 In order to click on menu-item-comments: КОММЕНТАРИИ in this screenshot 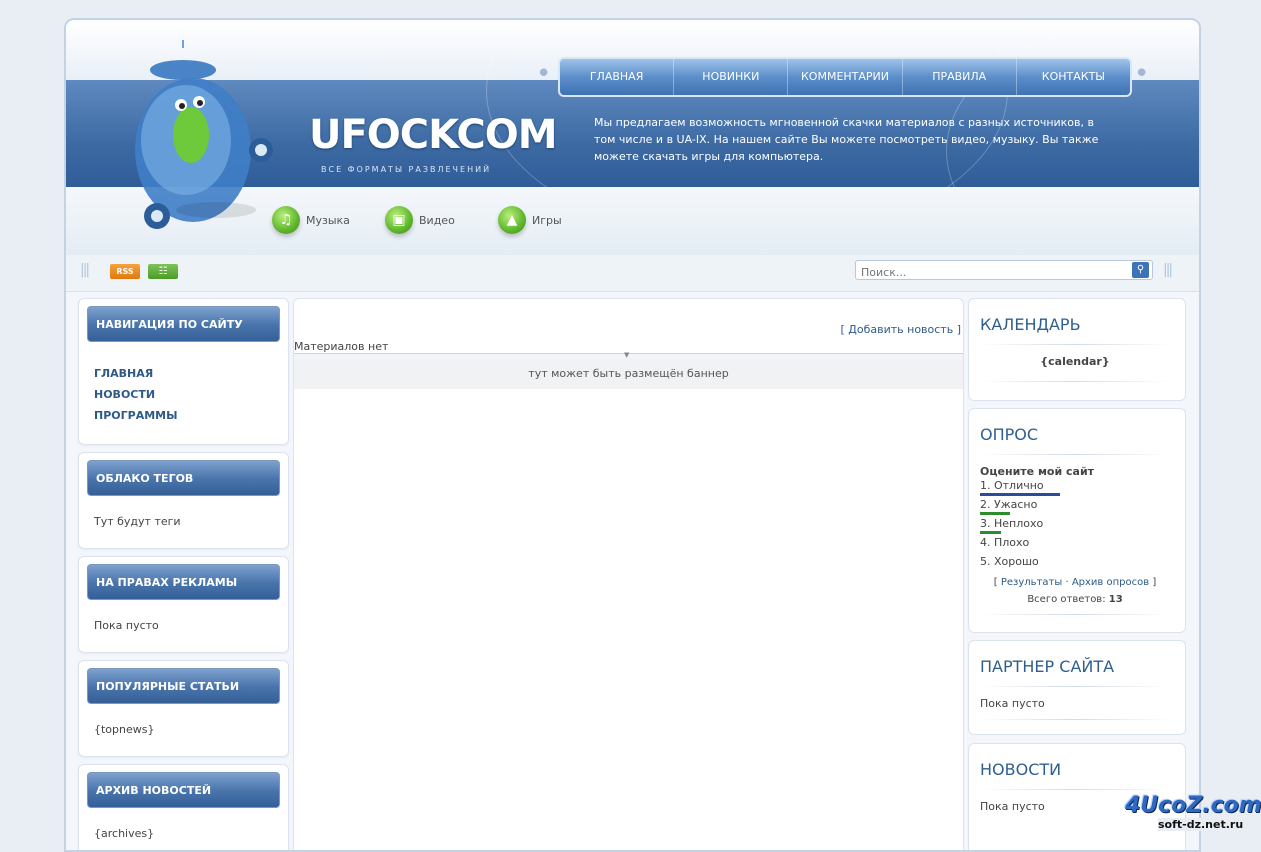, I will do `click(845, 77)`.